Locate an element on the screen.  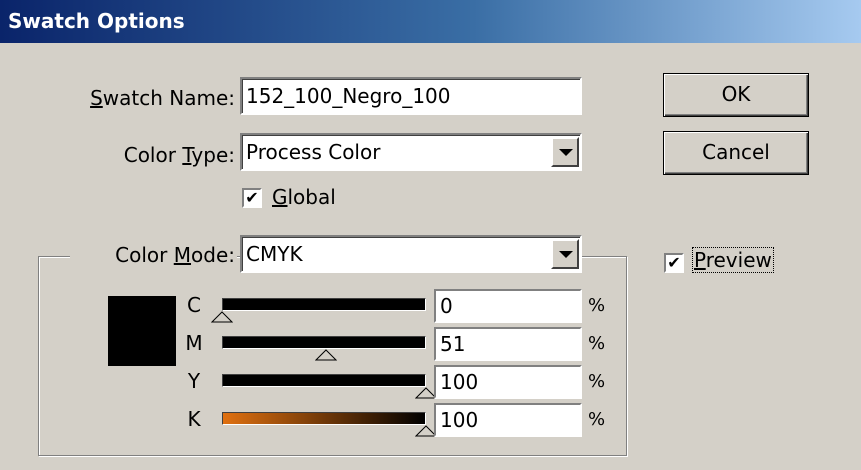
color-mode-value: CMYK is located at coordinates (274, 254).